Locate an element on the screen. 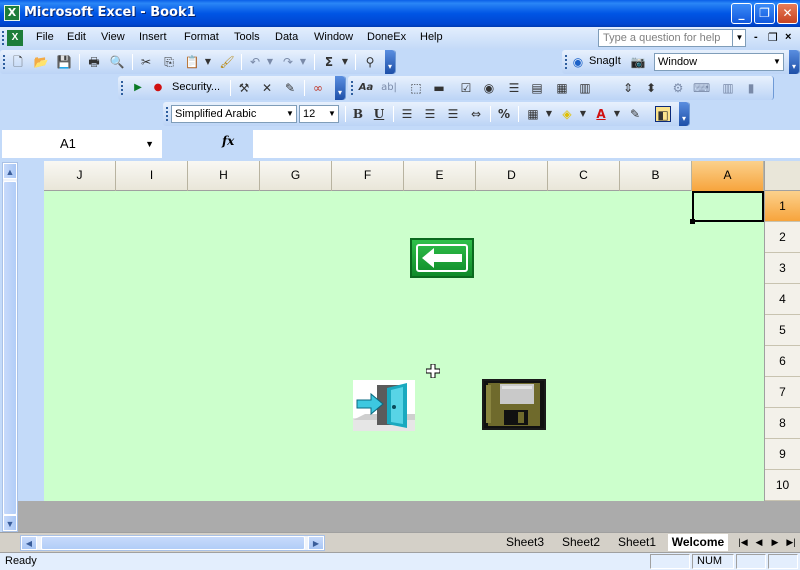 This screenshot has width=800, height=570. option-button-icon: ◉ is located at coordinates (489, 88).